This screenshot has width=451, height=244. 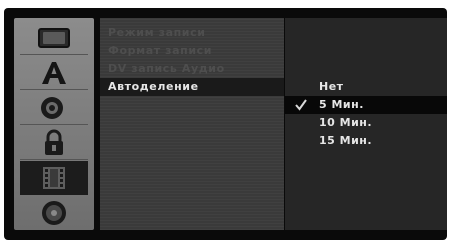 I want to click on option-label: 5 Мин., so click(x=341, y=104).